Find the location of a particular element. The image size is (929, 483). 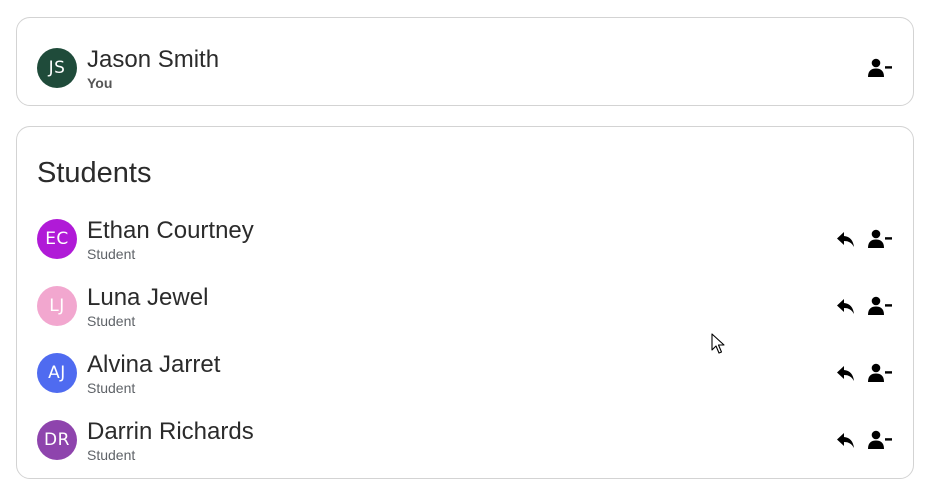

student-name: Luna Jewel is located at coordinates (148, 297).